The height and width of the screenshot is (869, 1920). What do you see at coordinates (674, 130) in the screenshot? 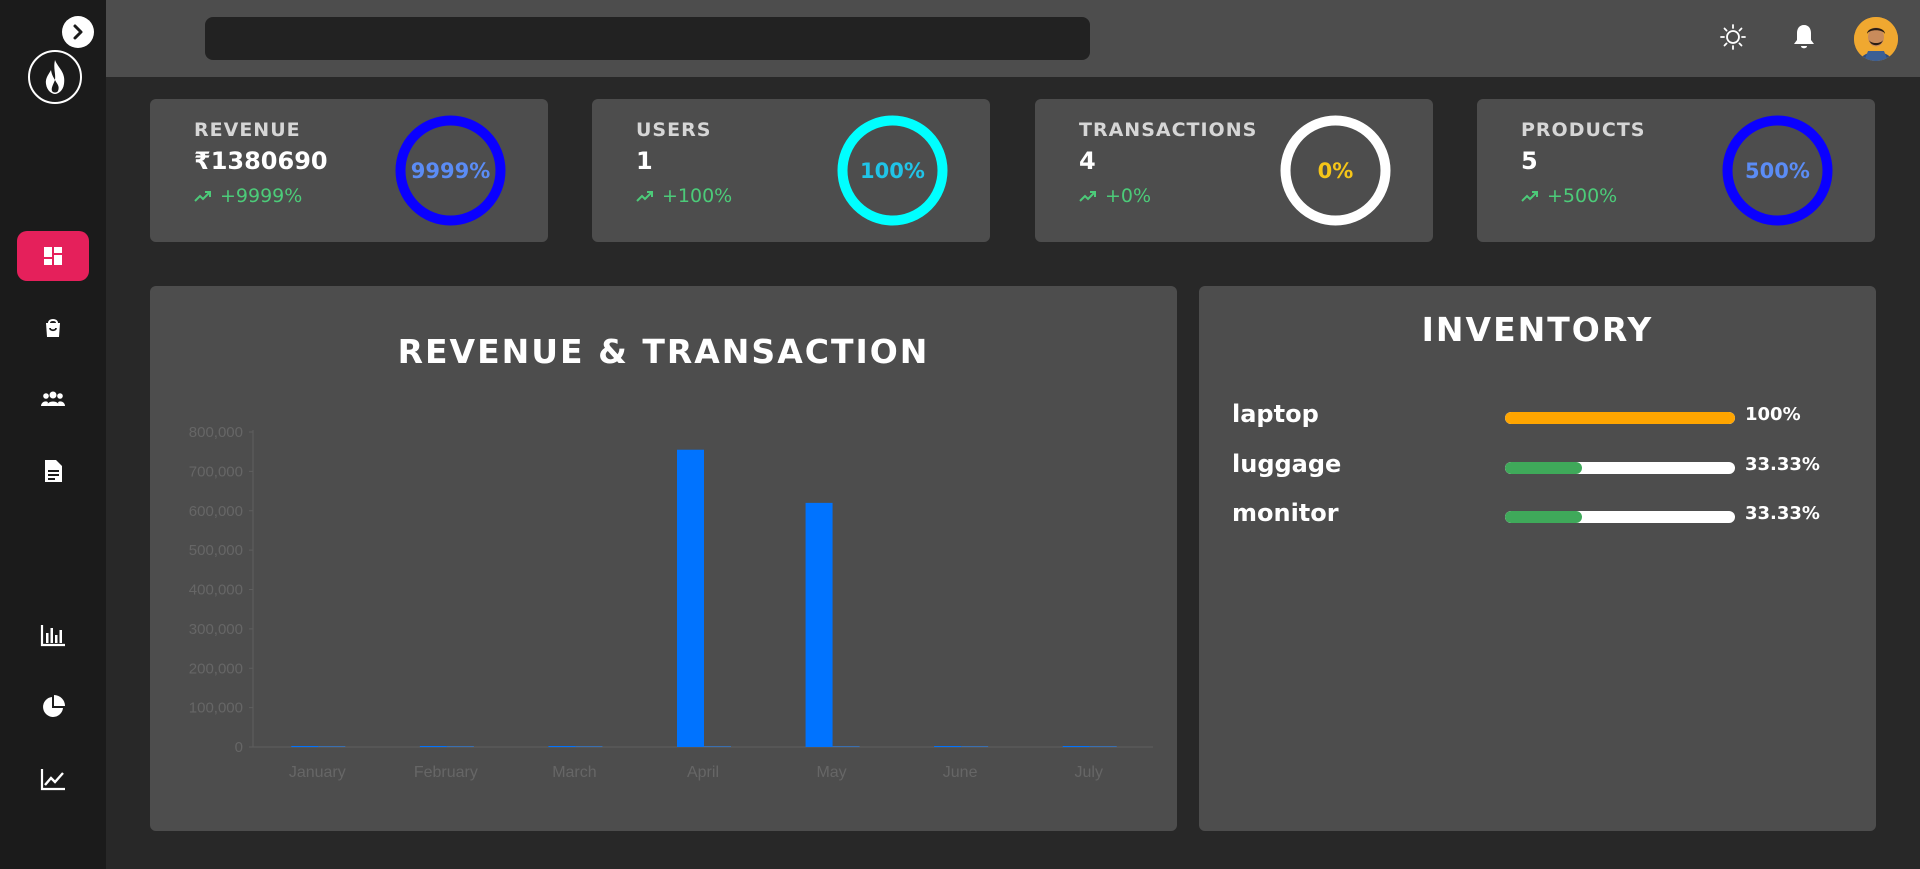
I see `stat-label: USERS` at bounding box center [674, 130].